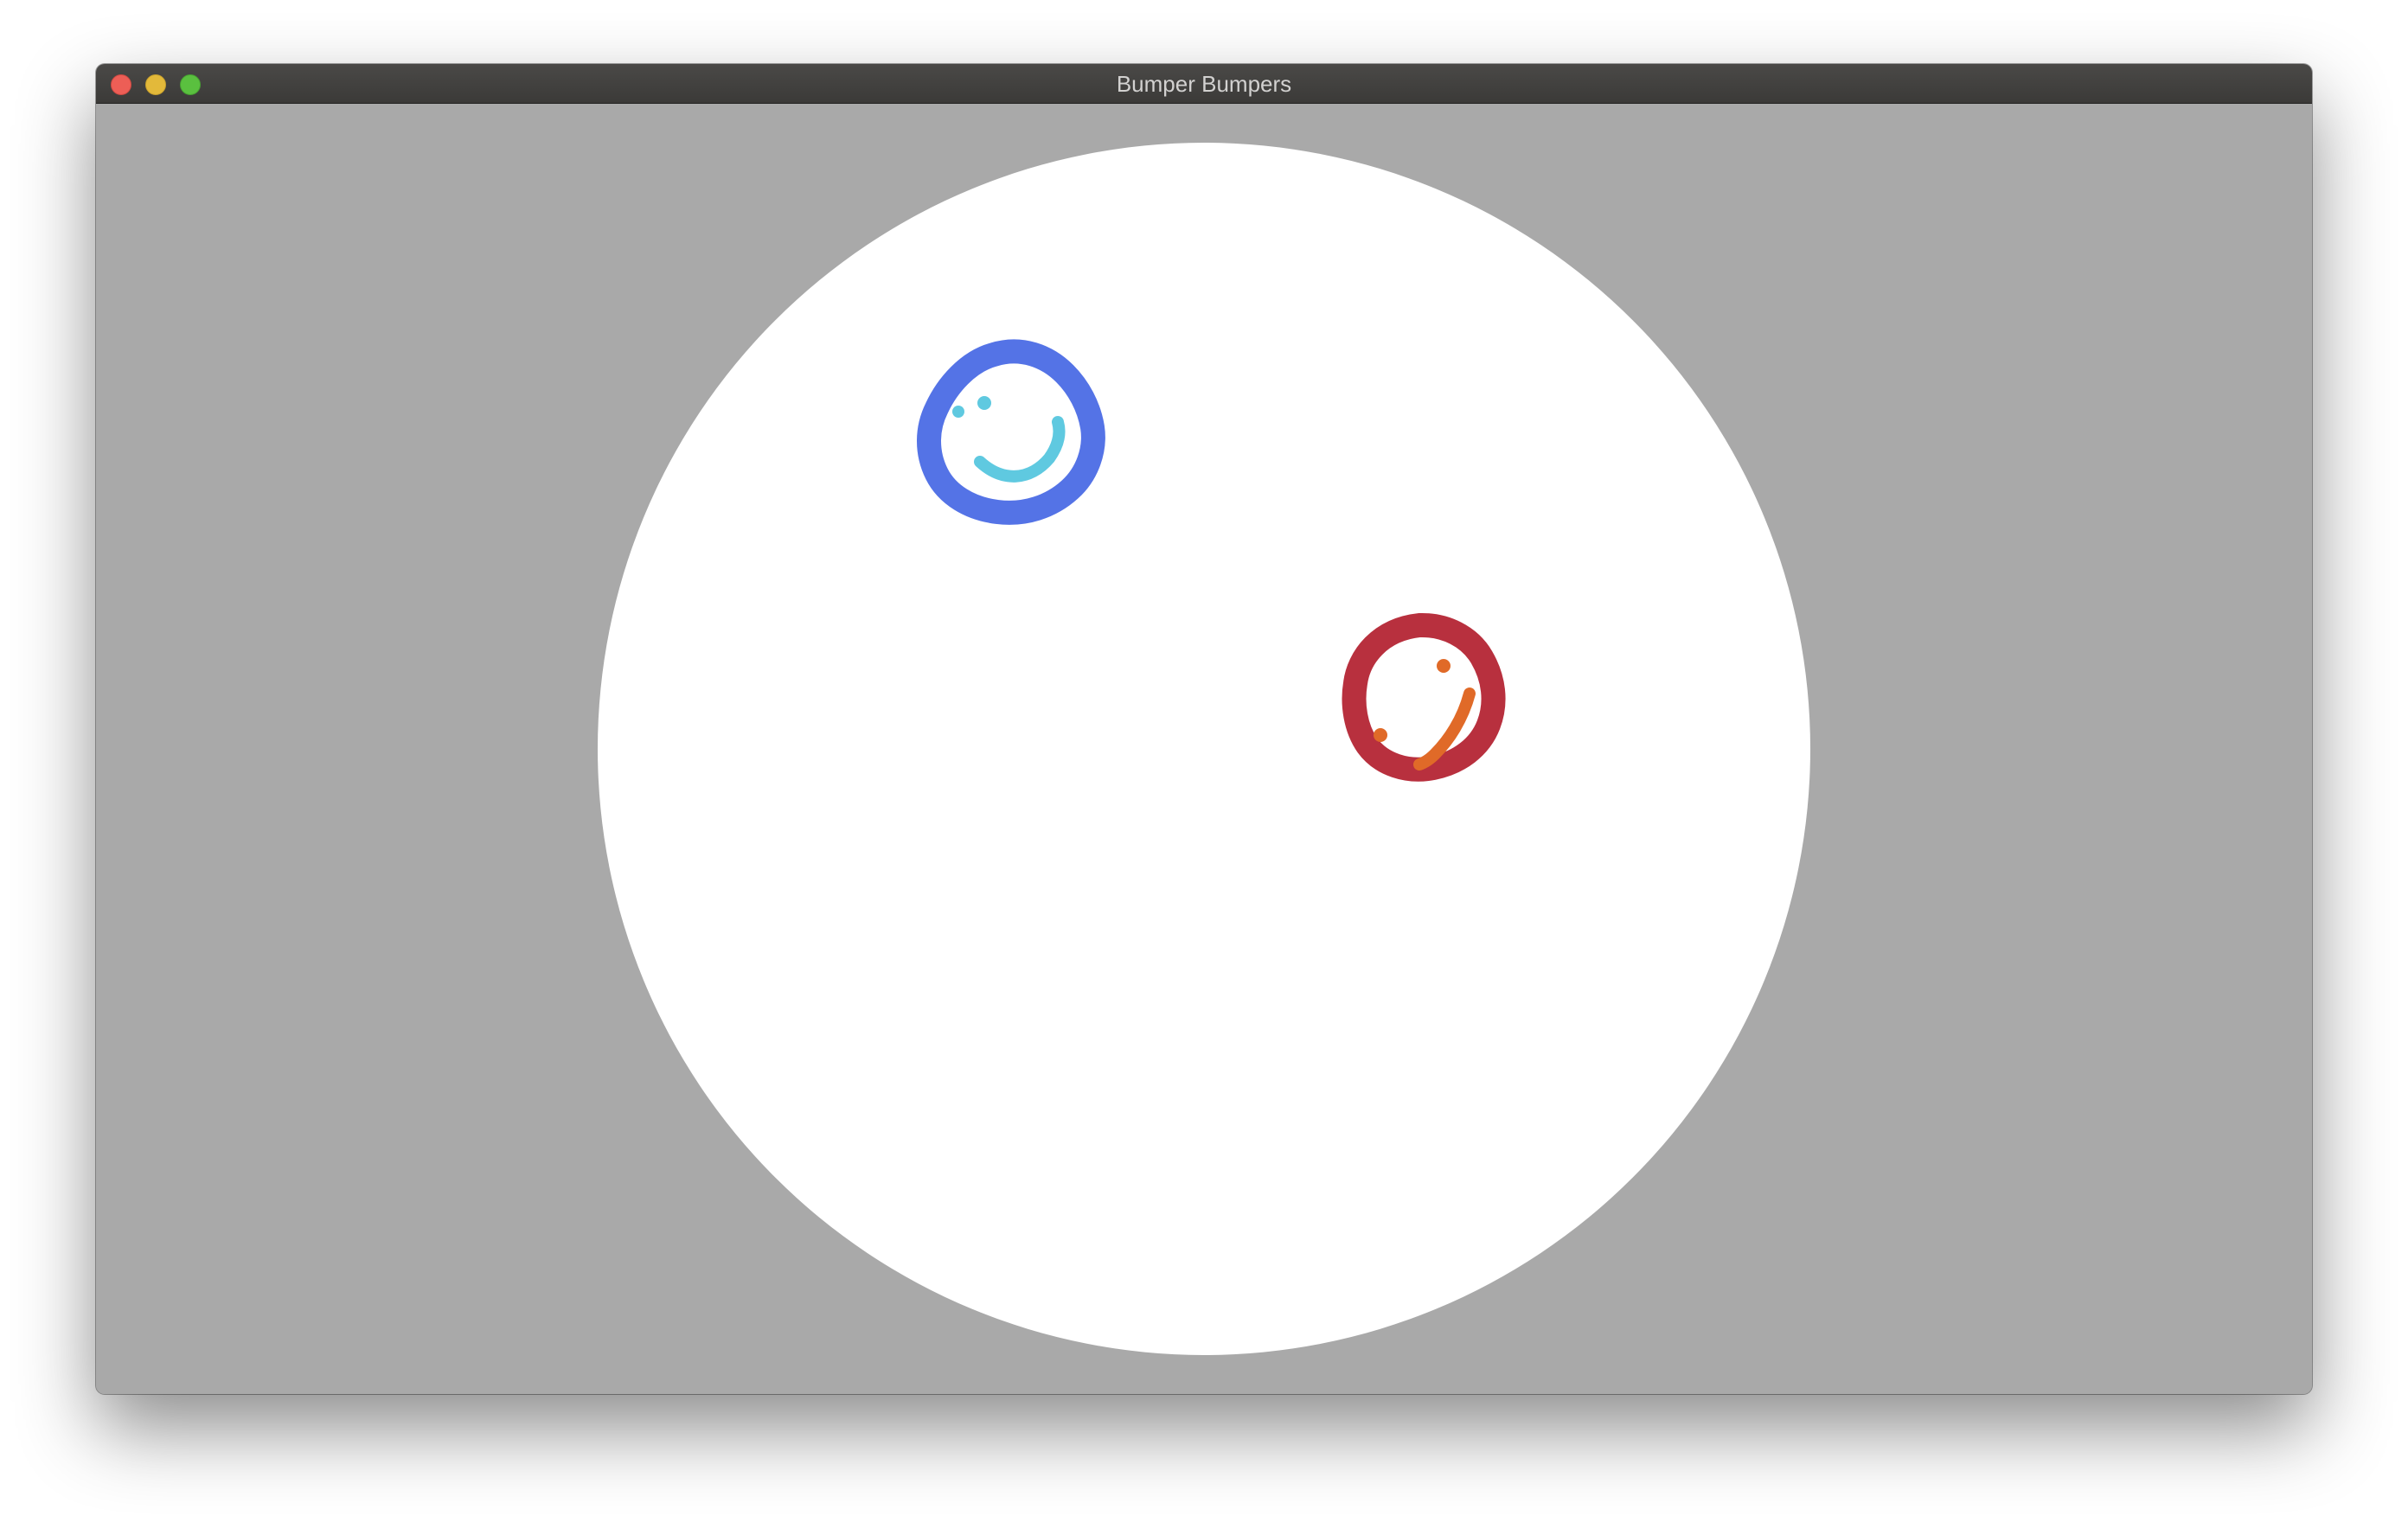 This screenshot has height=1522, width=2408. What do you see at coordinates (958, 412) in the screenshot?
I see `blue-bumper-eye-right` at bounding box center [958, 412].